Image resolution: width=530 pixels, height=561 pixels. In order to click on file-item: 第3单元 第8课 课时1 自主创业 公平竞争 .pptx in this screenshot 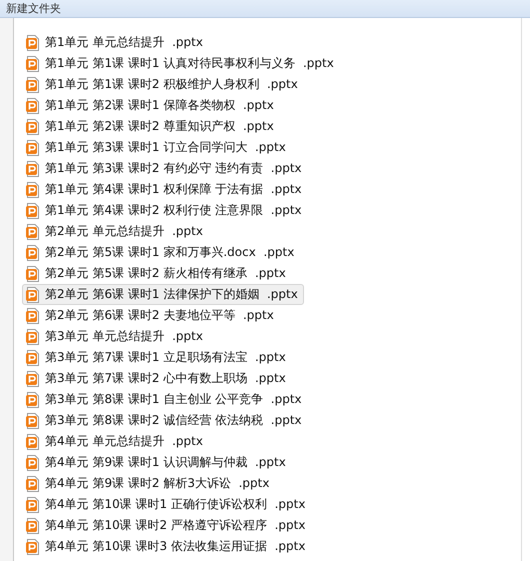, I will do `click(165, 399)`.